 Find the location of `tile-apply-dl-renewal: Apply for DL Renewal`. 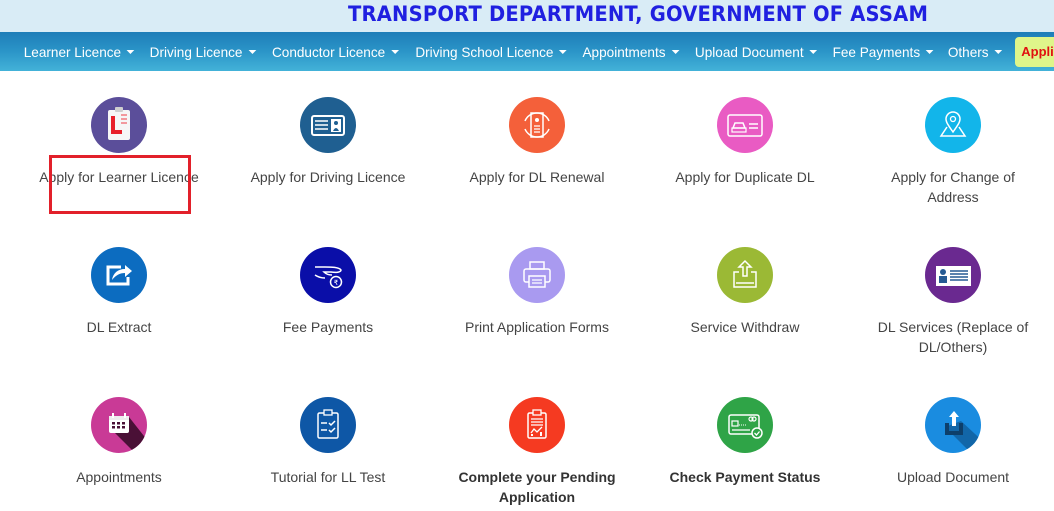

tile-apply-dl-renewal: Apply for DL Renewal is located at coordinates (537, 142).